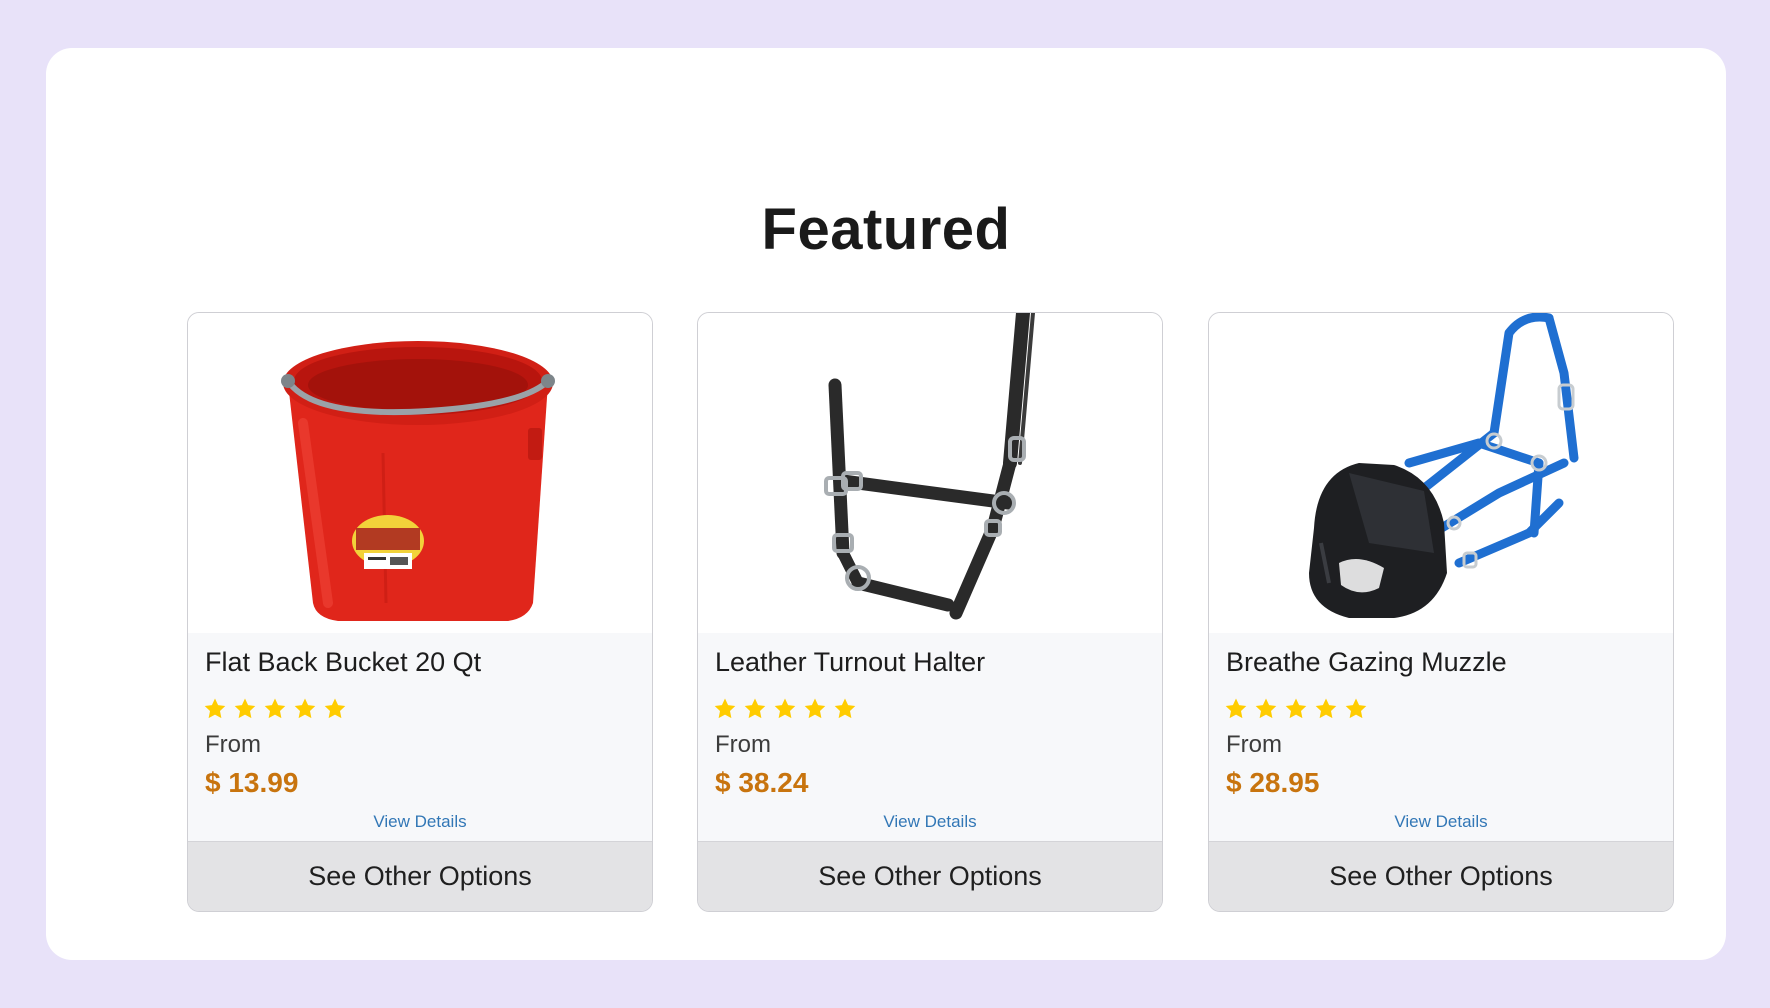  I want to click on product-name: Breathe Gazing Muzzle, so click(1366, 662).